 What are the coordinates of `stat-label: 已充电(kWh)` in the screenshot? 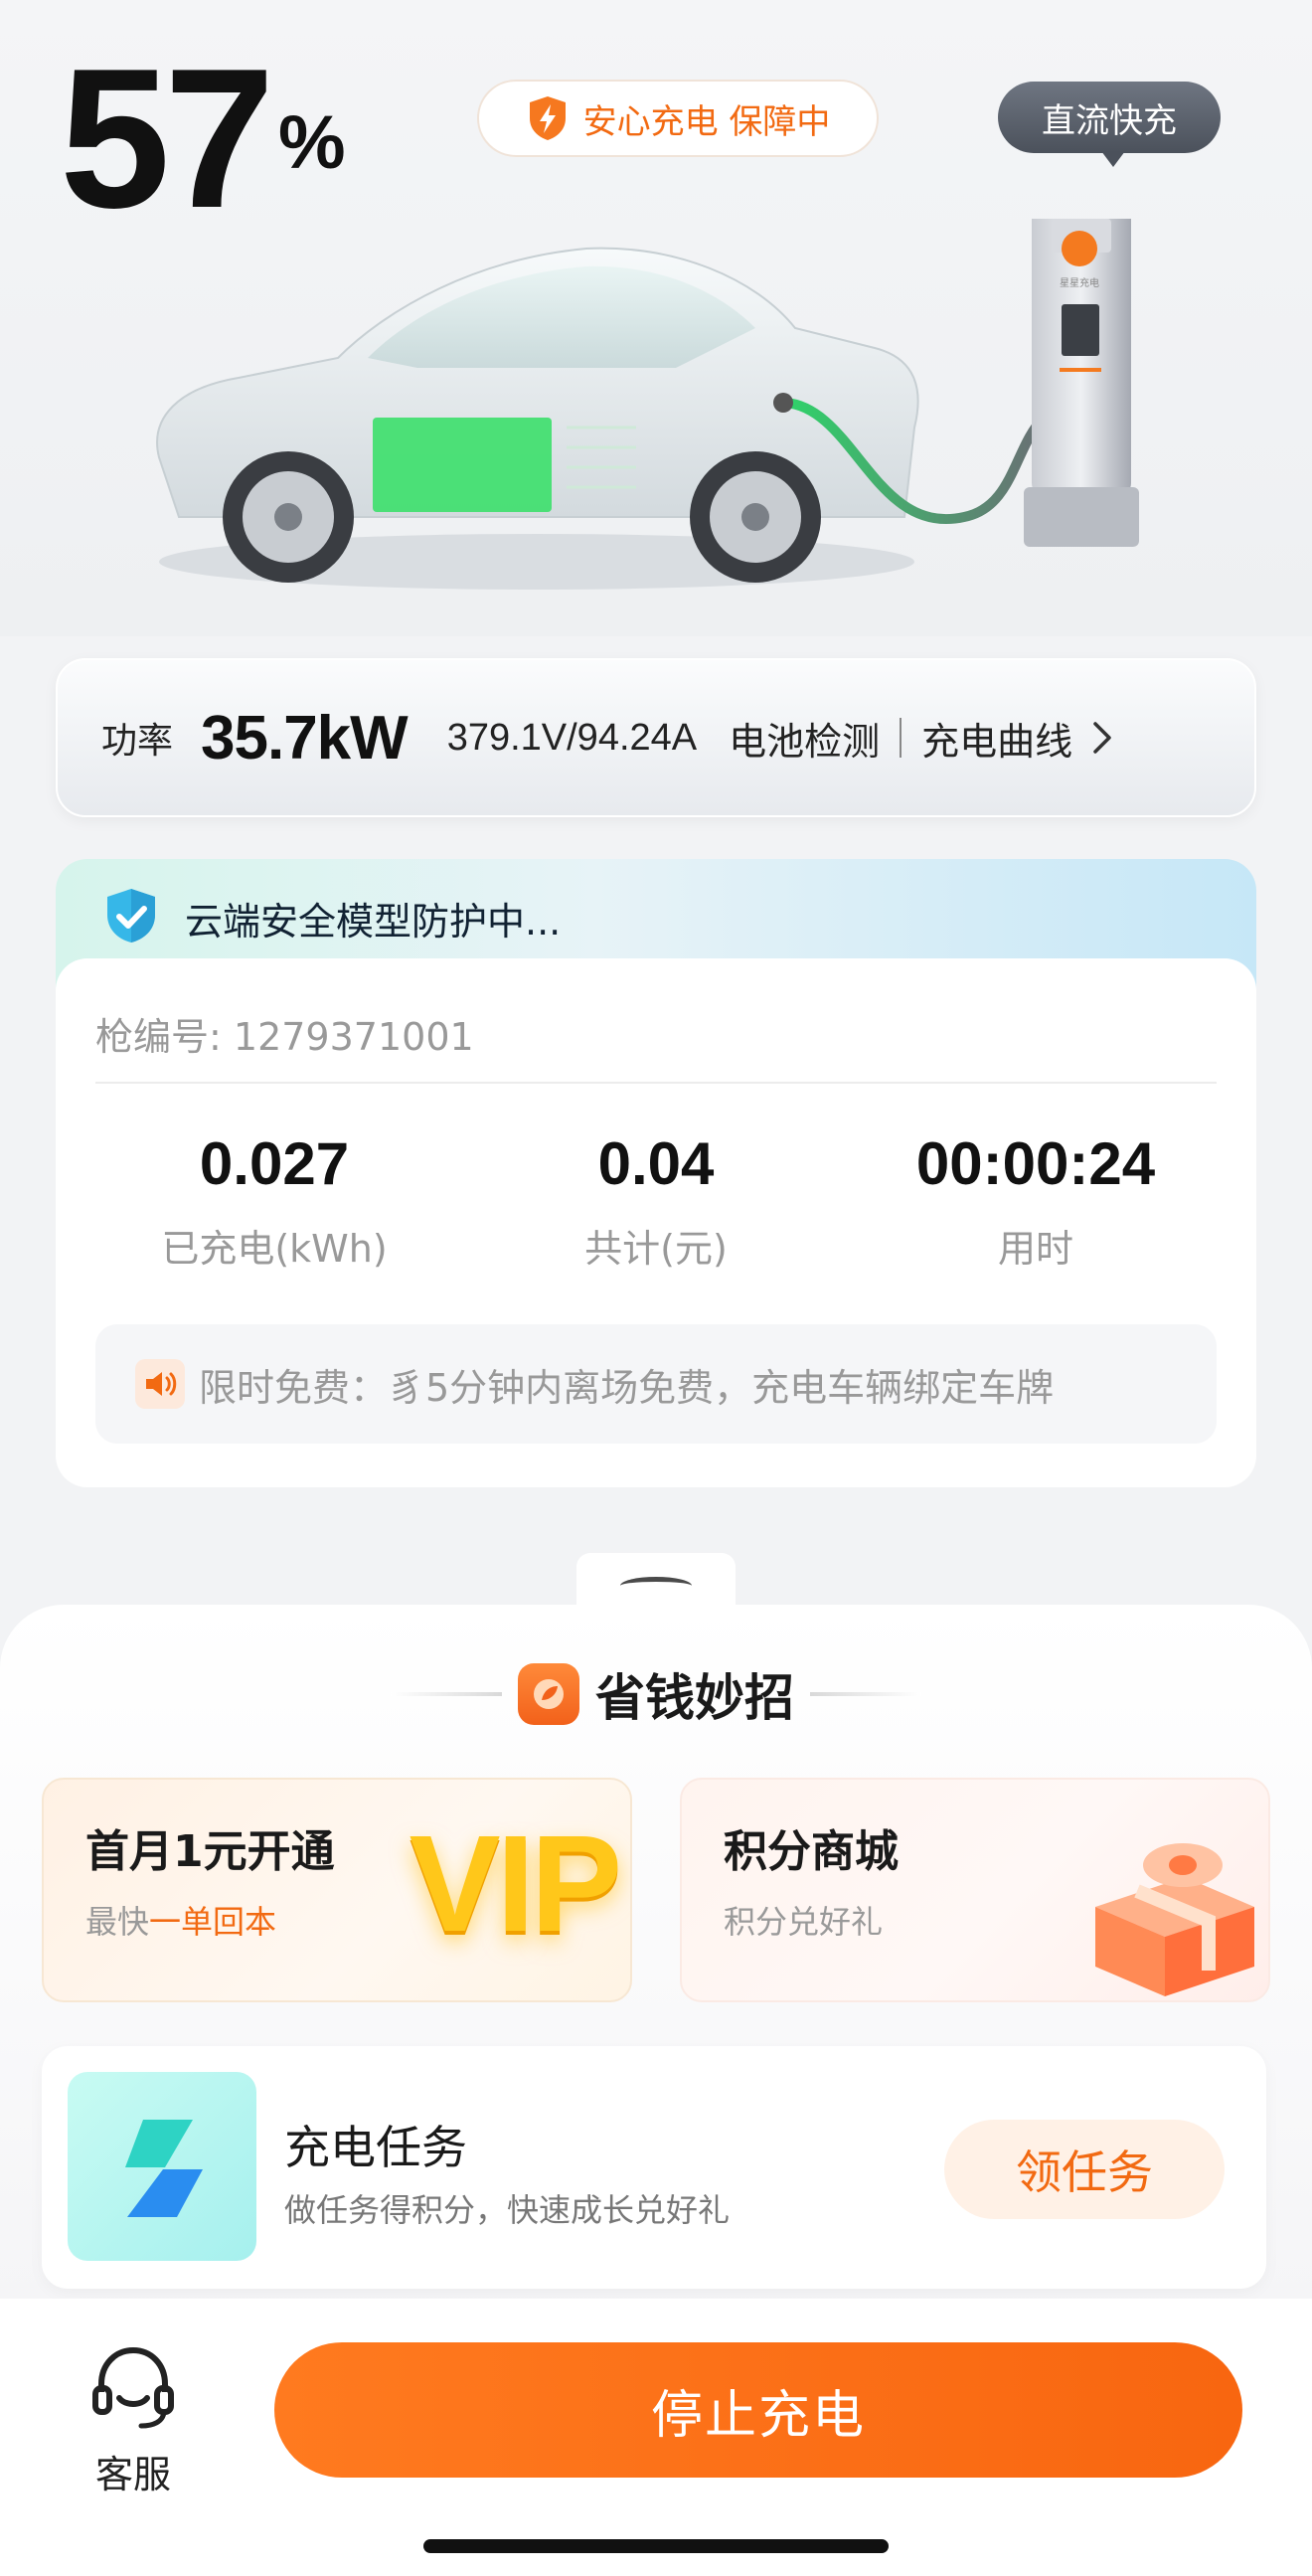 It's located at (274, 1249).